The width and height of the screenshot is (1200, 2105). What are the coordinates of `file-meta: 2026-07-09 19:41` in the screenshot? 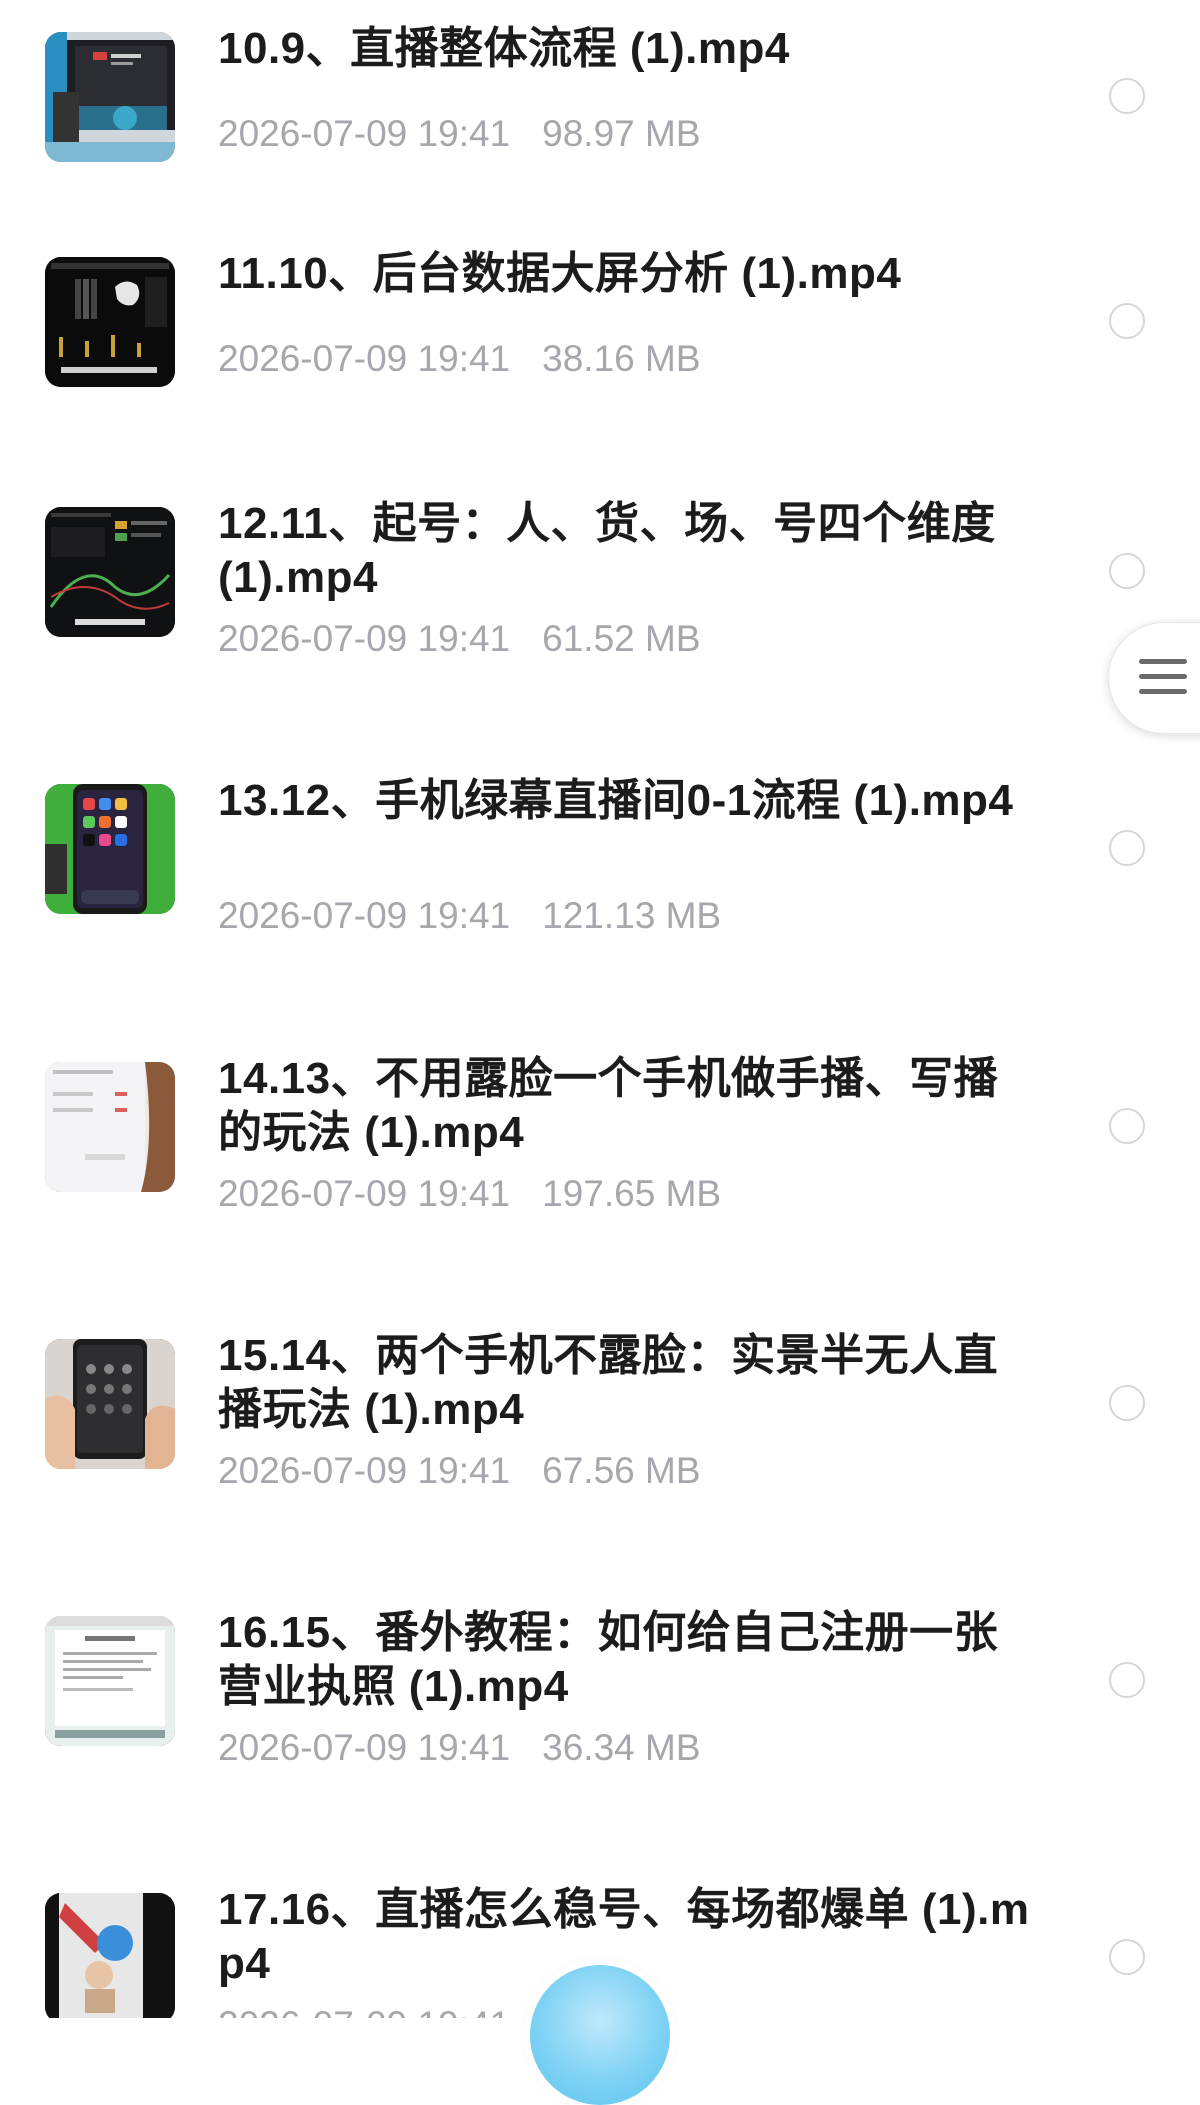 It's located at (380, 2010).